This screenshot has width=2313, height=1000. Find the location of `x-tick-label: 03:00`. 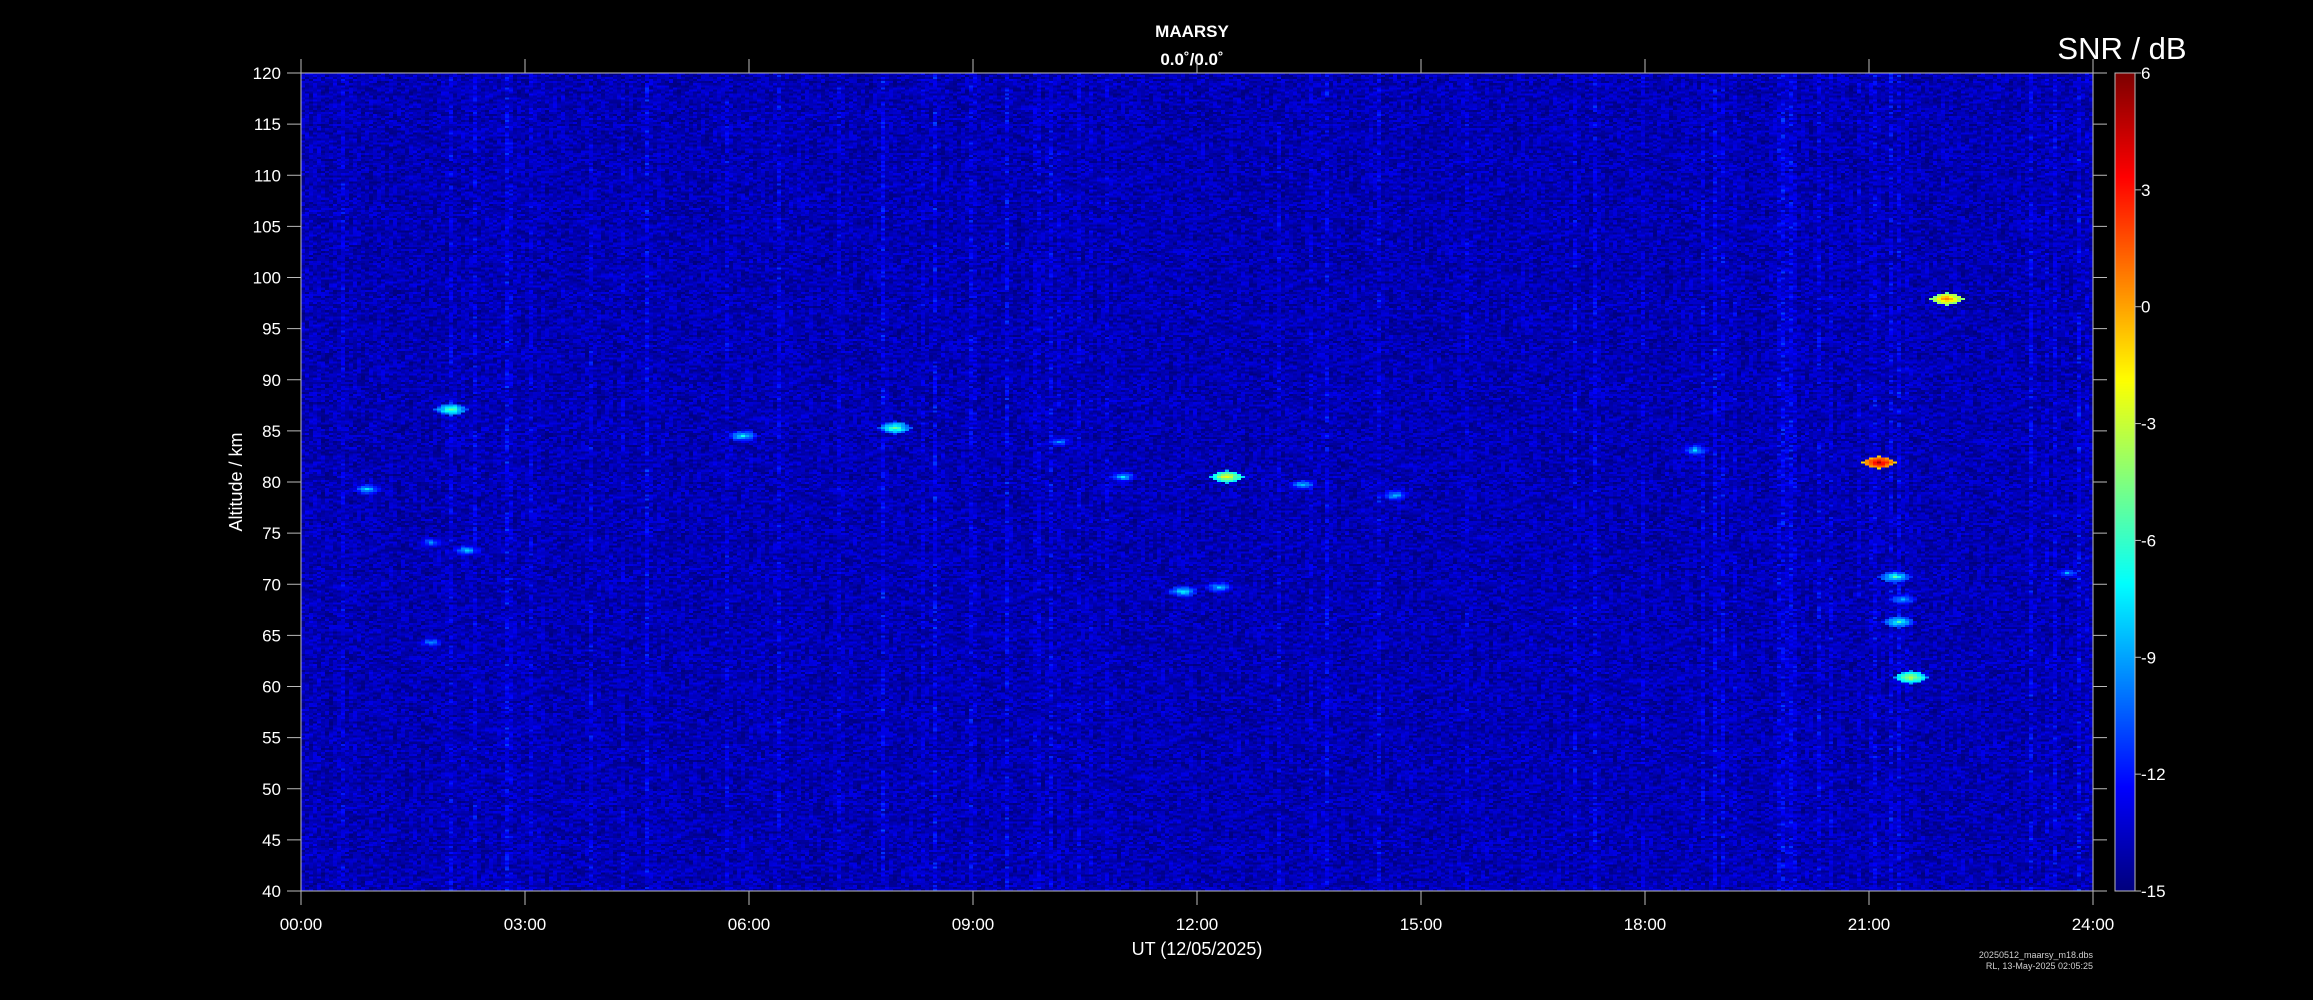

x-tick-label: 03:00 is located at coordinates (525, 924).